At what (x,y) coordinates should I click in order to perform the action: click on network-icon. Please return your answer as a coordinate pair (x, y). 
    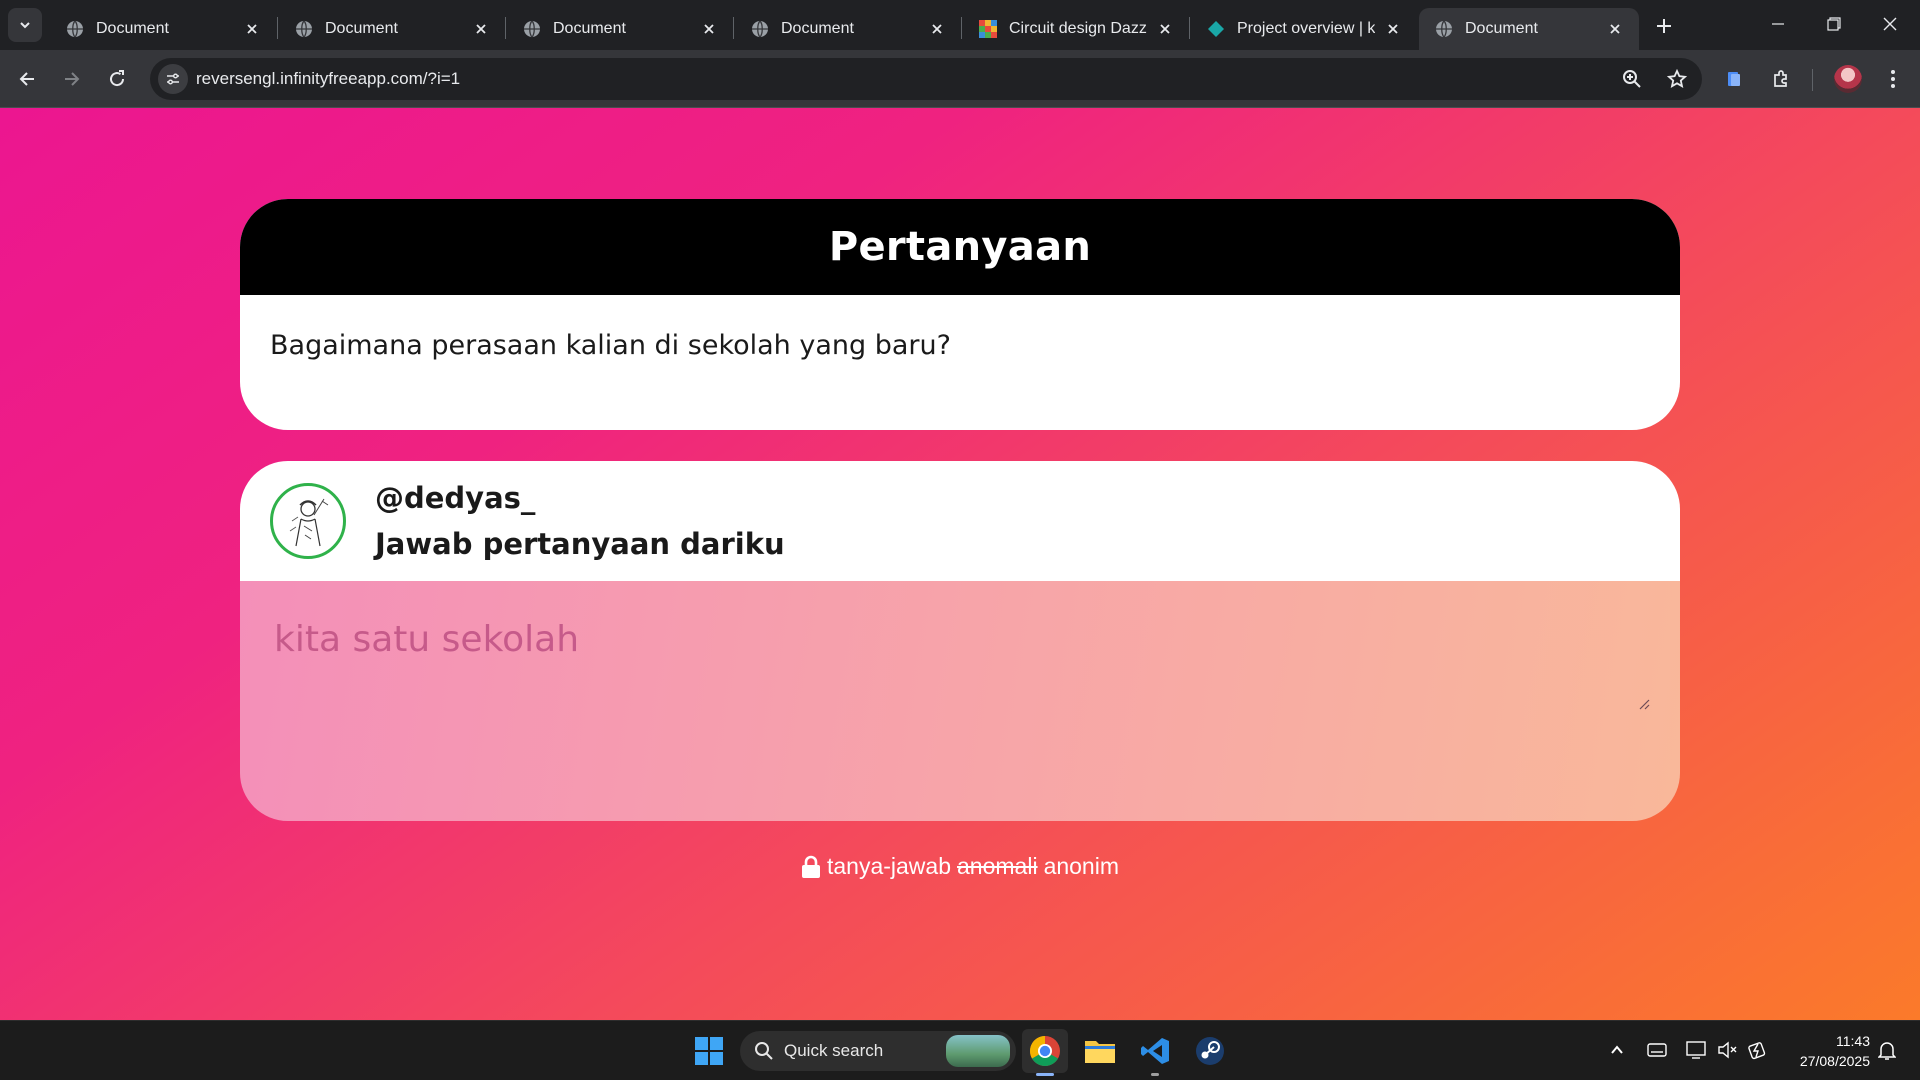
    Looking at the image, I should click on (1696, 1050).